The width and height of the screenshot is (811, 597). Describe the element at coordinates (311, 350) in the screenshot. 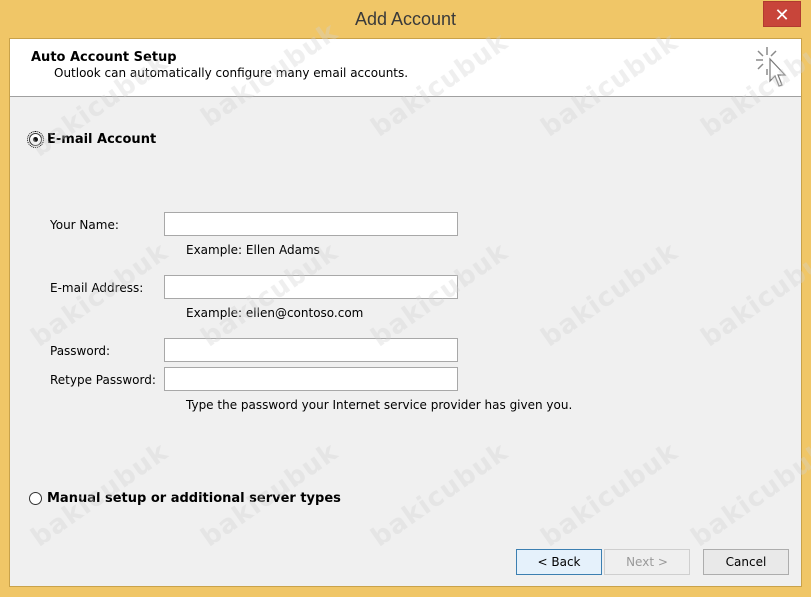

I see `password-input` at that location.